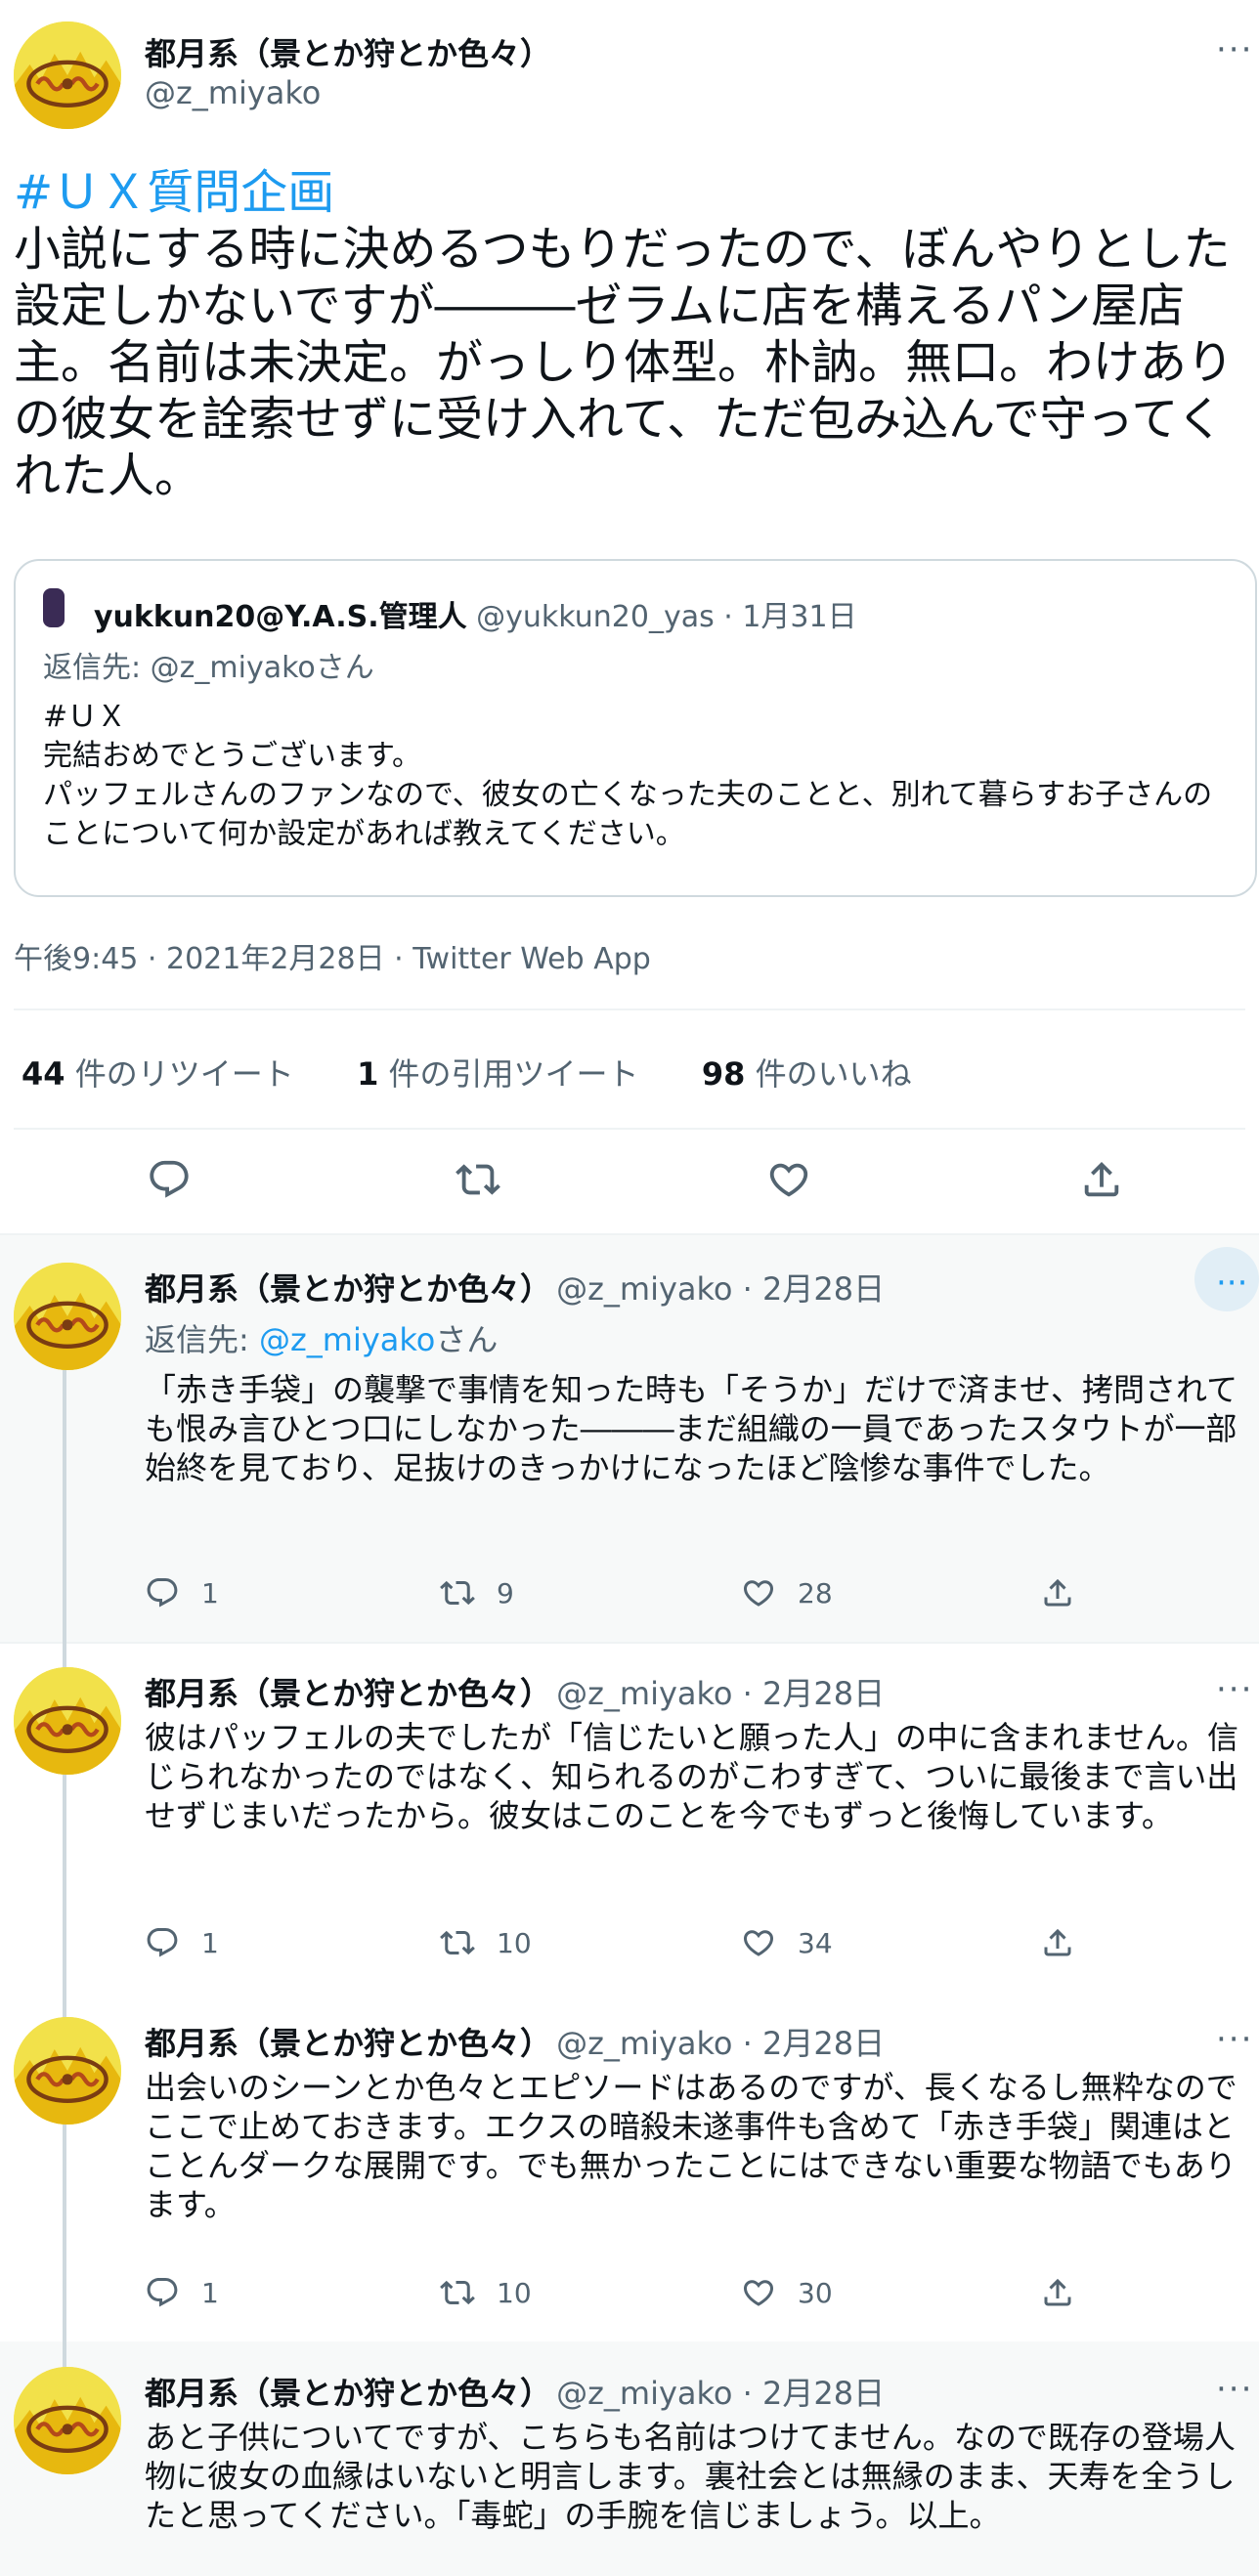 The width and height of the screenshot is (1259, 2576). What do you see at coordinates (629, 193) in the screenshot?
I see `hashtag-link: #ＵＸ質問企画` at bounding box center [629, 193].